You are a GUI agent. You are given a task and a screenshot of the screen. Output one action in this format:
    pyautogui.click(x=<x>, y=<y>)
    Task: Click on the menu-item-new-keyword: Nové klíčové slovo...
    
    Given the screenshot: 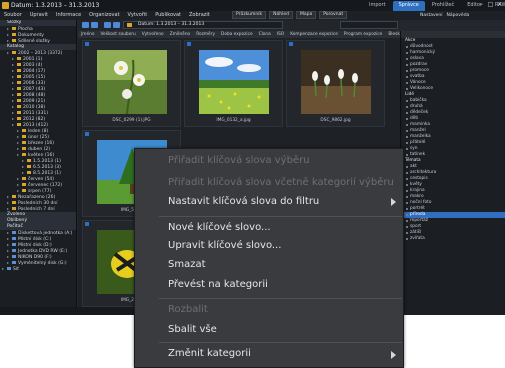 What is the action you would take?
    pyautogui.click(x=219, y=227)
    